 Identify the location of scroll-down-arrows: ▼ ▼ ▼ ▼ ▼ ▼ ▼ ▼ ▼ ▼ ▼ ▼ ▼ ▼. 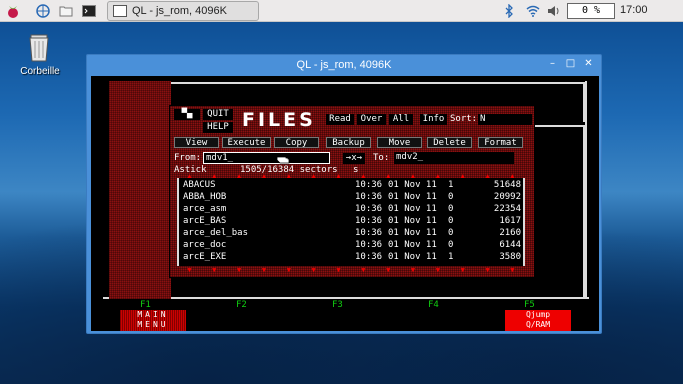
(351, 270).